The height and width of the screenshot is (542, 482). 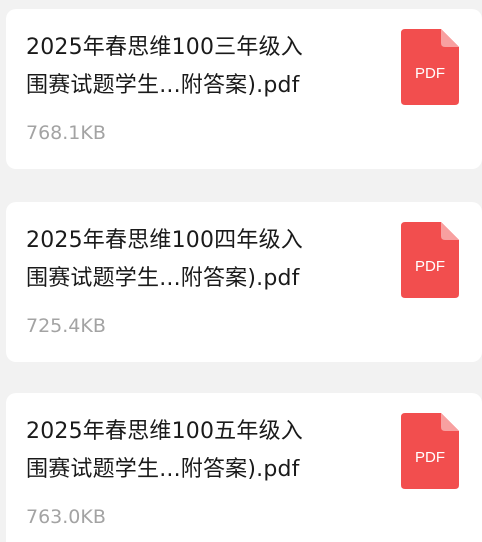 I want to click on file-name: 2025年春思维100三年级入 围赛试题学生...附答案).pdf, so click(x=198, y=67).